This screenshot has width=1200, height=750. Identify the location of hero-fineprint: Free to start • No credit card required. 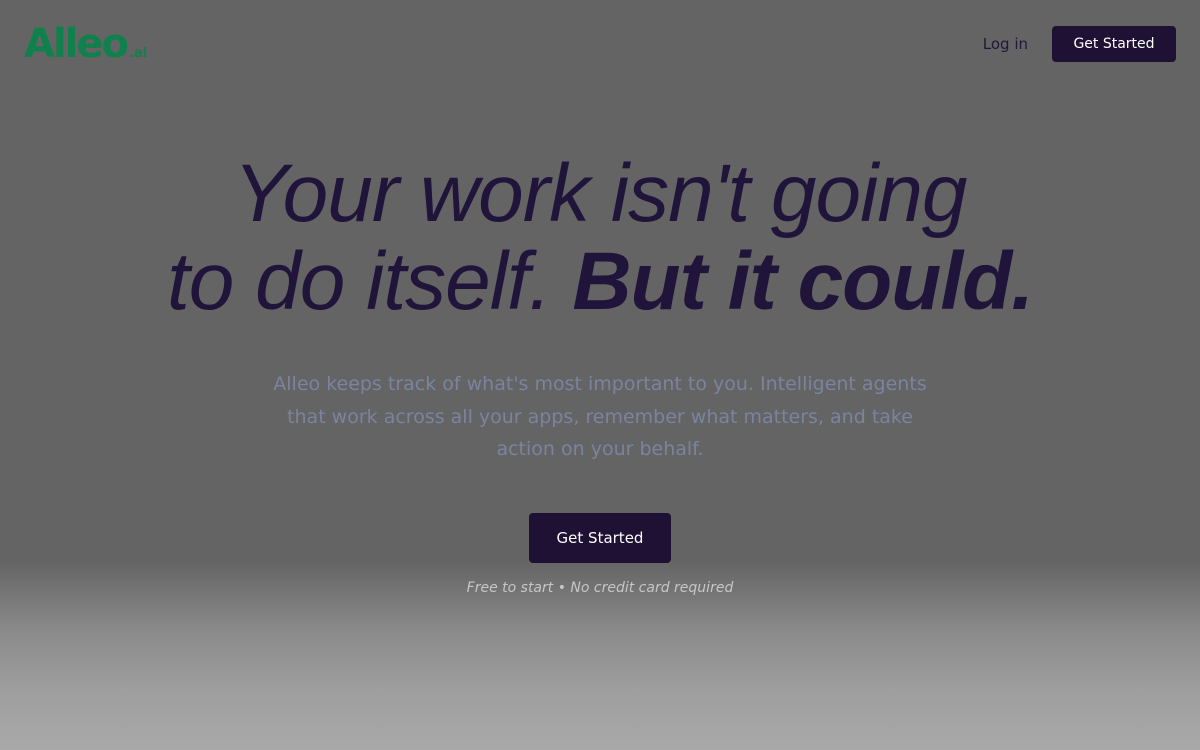
(600, 588).